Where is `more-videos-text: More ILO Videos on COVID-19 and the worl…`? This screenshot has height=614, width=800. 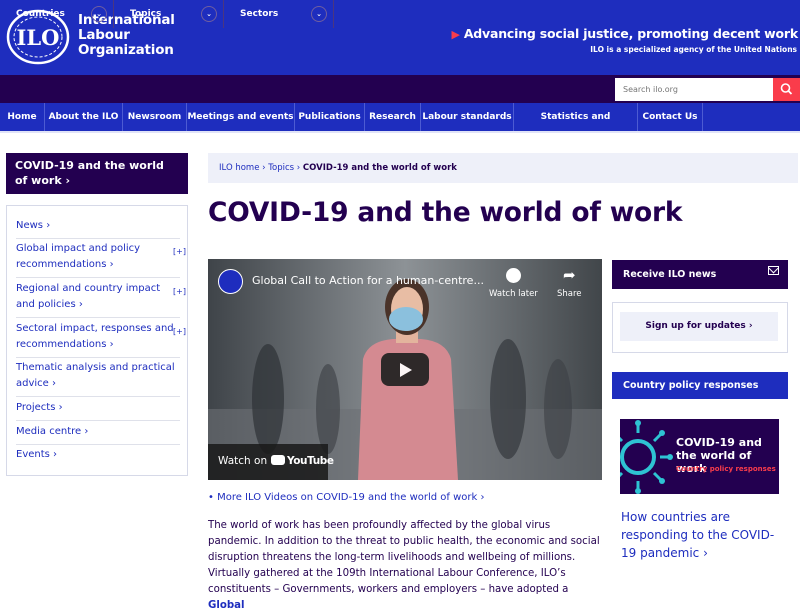 more-videos-text: More ILO Videos on COVID-19 and the worl… is located at coordinates (351, 497).